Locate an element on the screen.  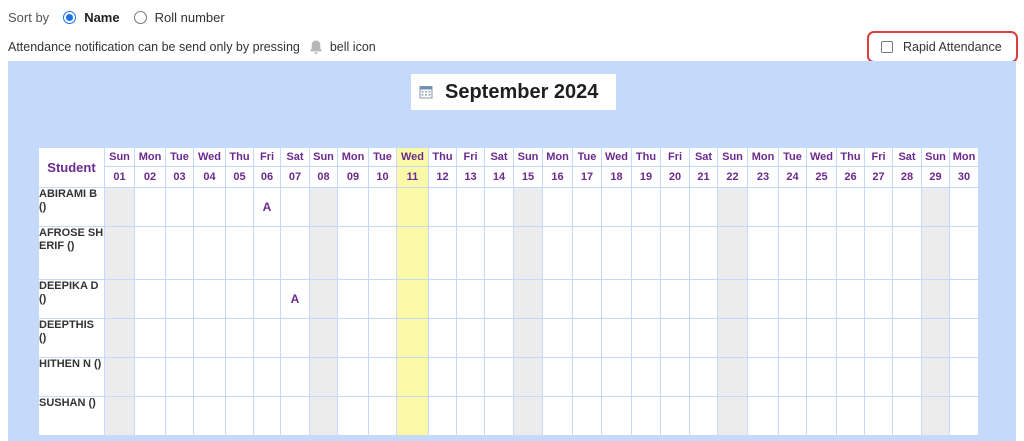
sort-by-name-radio: Name is located at coordinates (91, 17).